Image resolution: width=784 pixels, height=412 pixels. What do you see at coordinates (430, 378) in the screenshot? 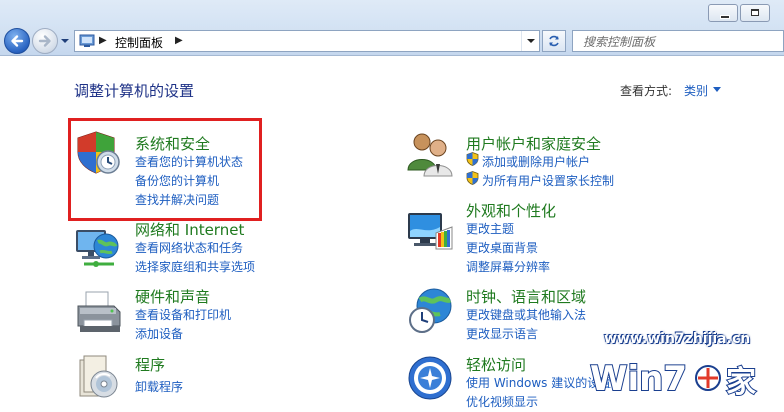
I see `ease-of-access-icon` at bounding box center [430, 378].